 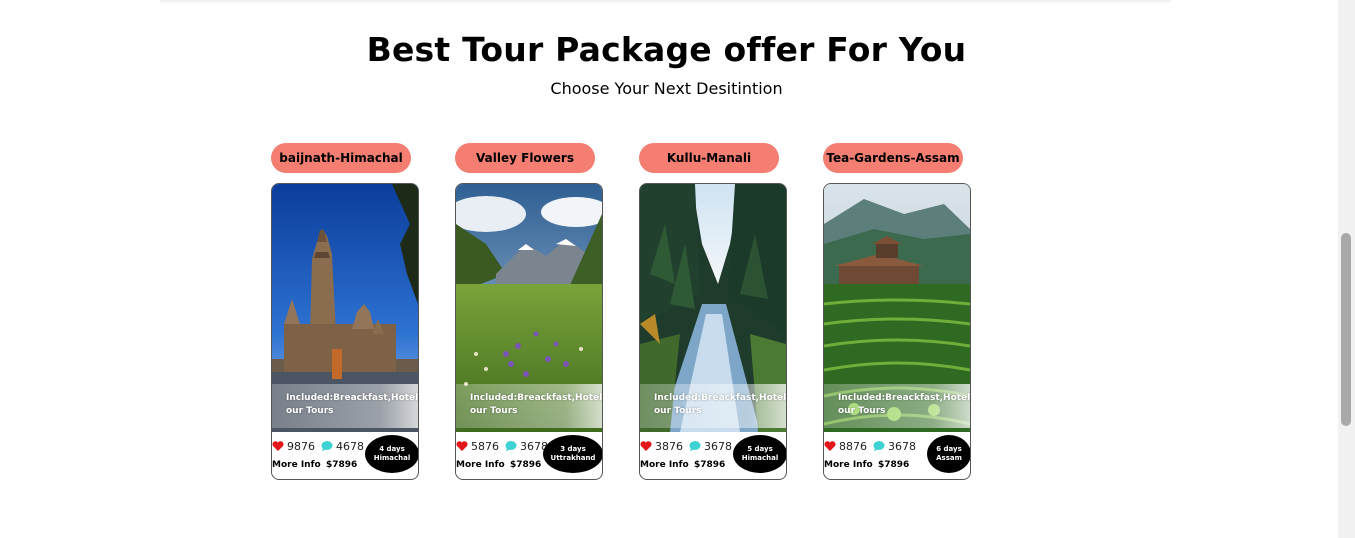 What do you see at coordinates (350, 446) in the screenshot?
I see `comments-count: 4678` at bounding box center [350, 446].